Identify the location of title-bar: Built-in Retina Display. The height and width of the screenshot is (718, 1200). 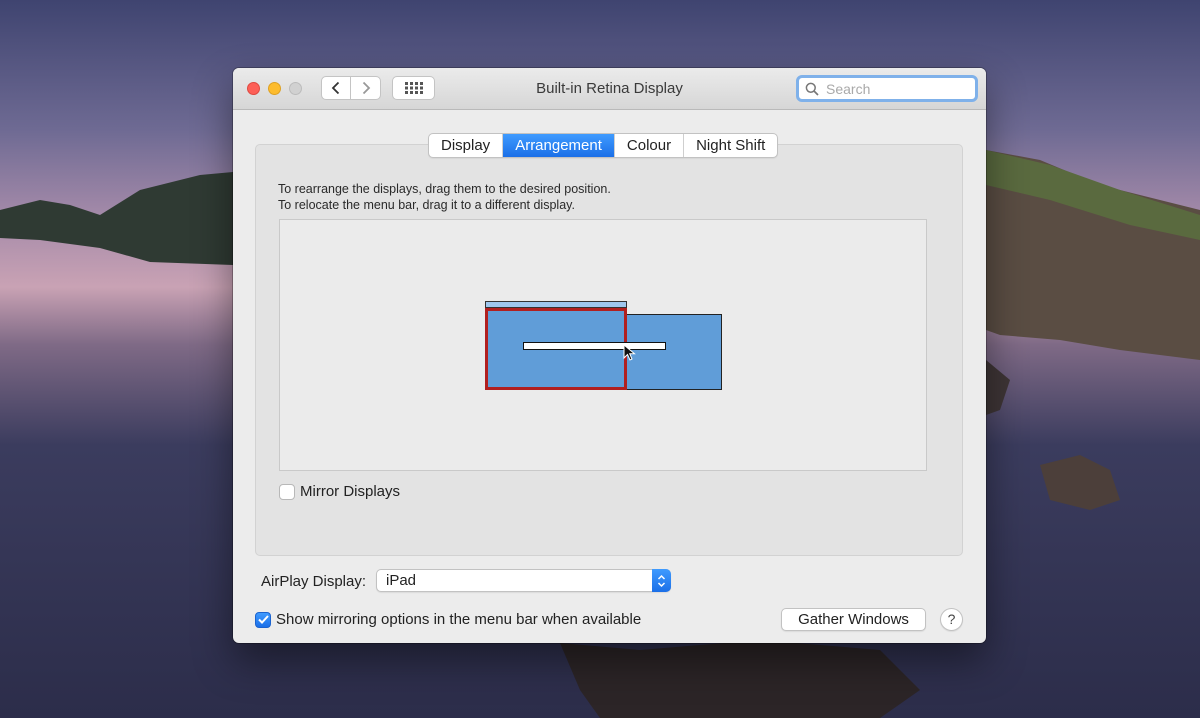
(609, 89).